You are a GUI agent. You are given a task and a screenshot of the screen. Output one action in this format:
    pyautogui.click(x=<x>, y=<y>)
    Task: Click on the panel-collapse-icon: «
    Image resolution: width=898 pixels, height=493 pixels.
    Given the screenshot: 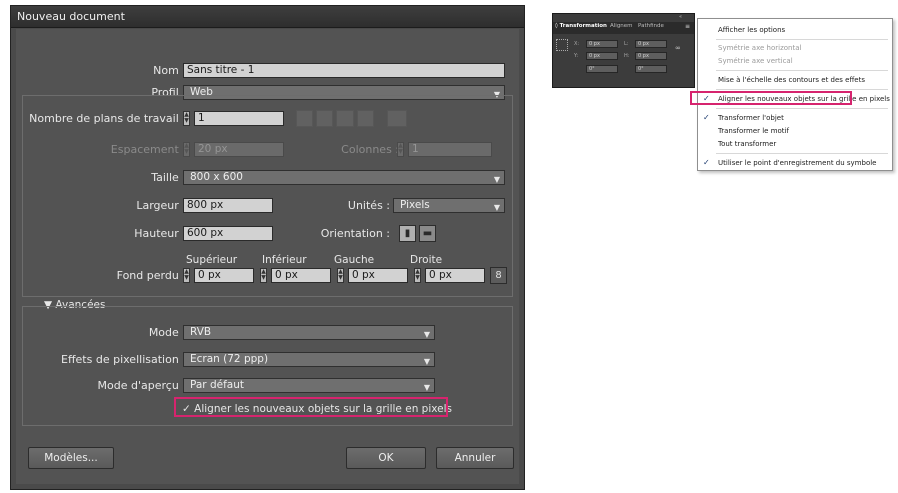 What is the action you would take?
    pyautogui.click(x=680, y=17)
    